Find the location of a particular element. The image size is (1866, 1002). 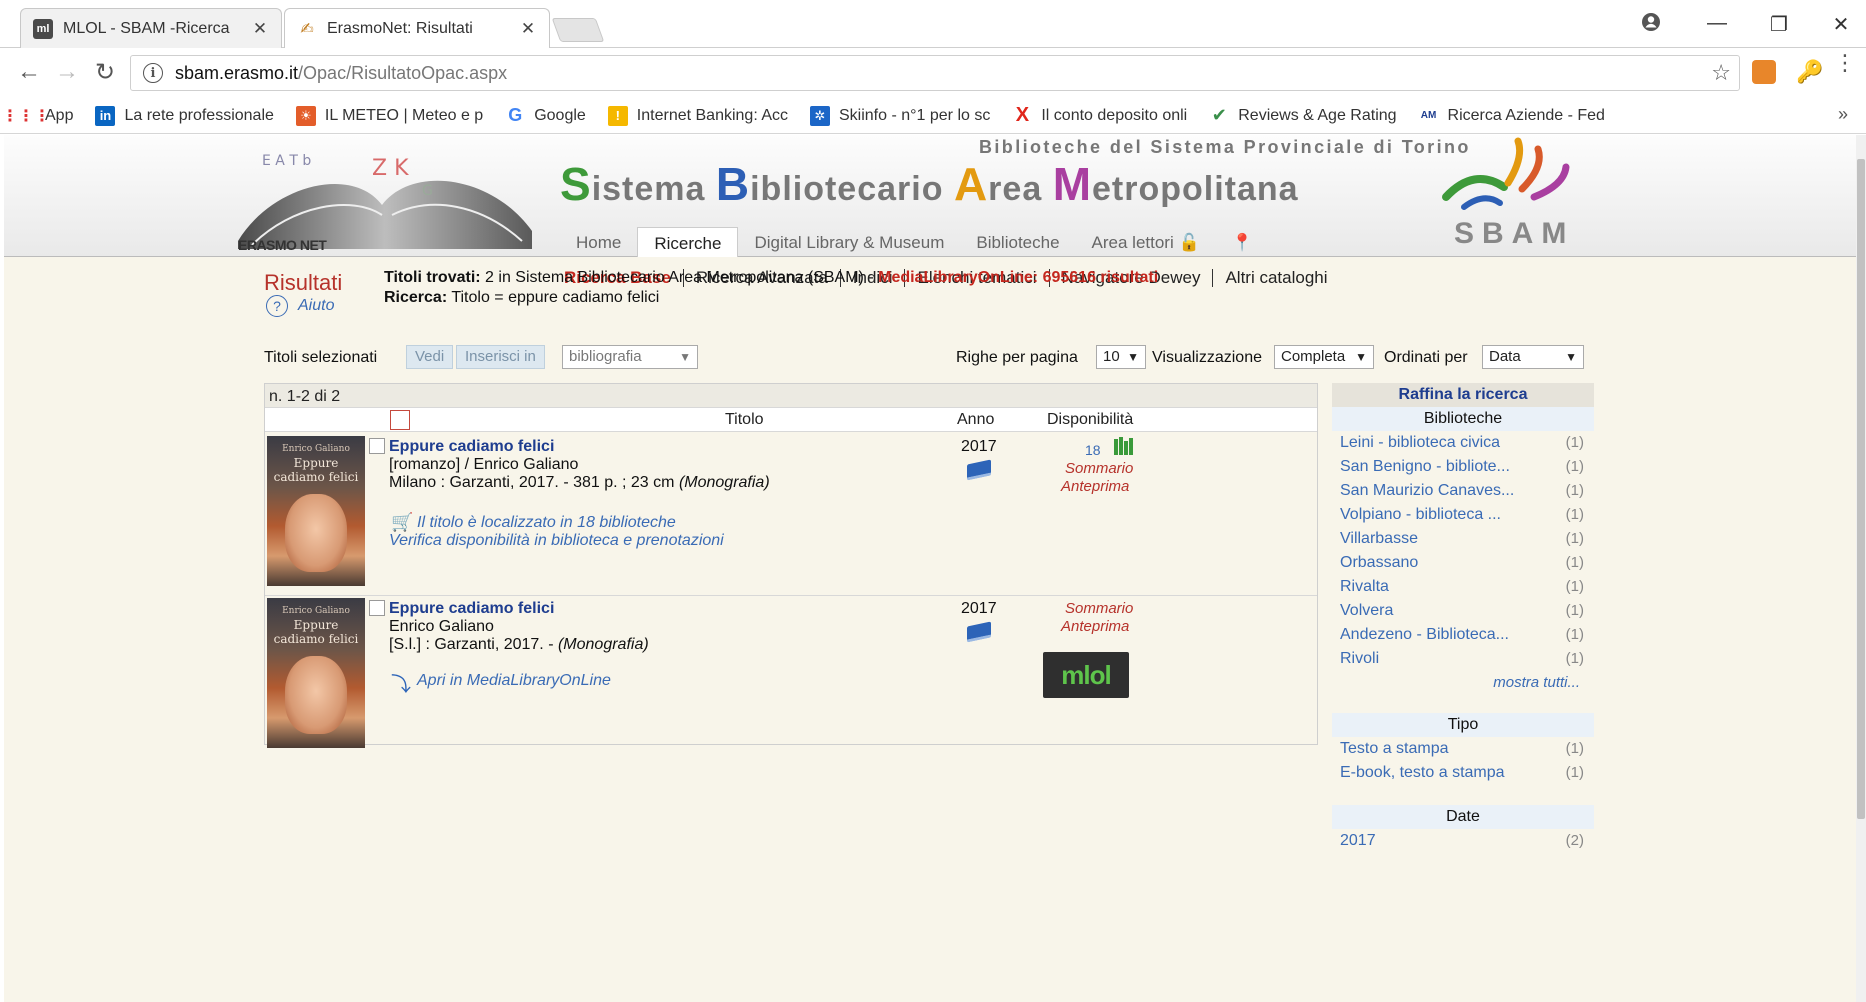

nav-biblioteche: Biblioteche is located at coordinates (1017, 242).